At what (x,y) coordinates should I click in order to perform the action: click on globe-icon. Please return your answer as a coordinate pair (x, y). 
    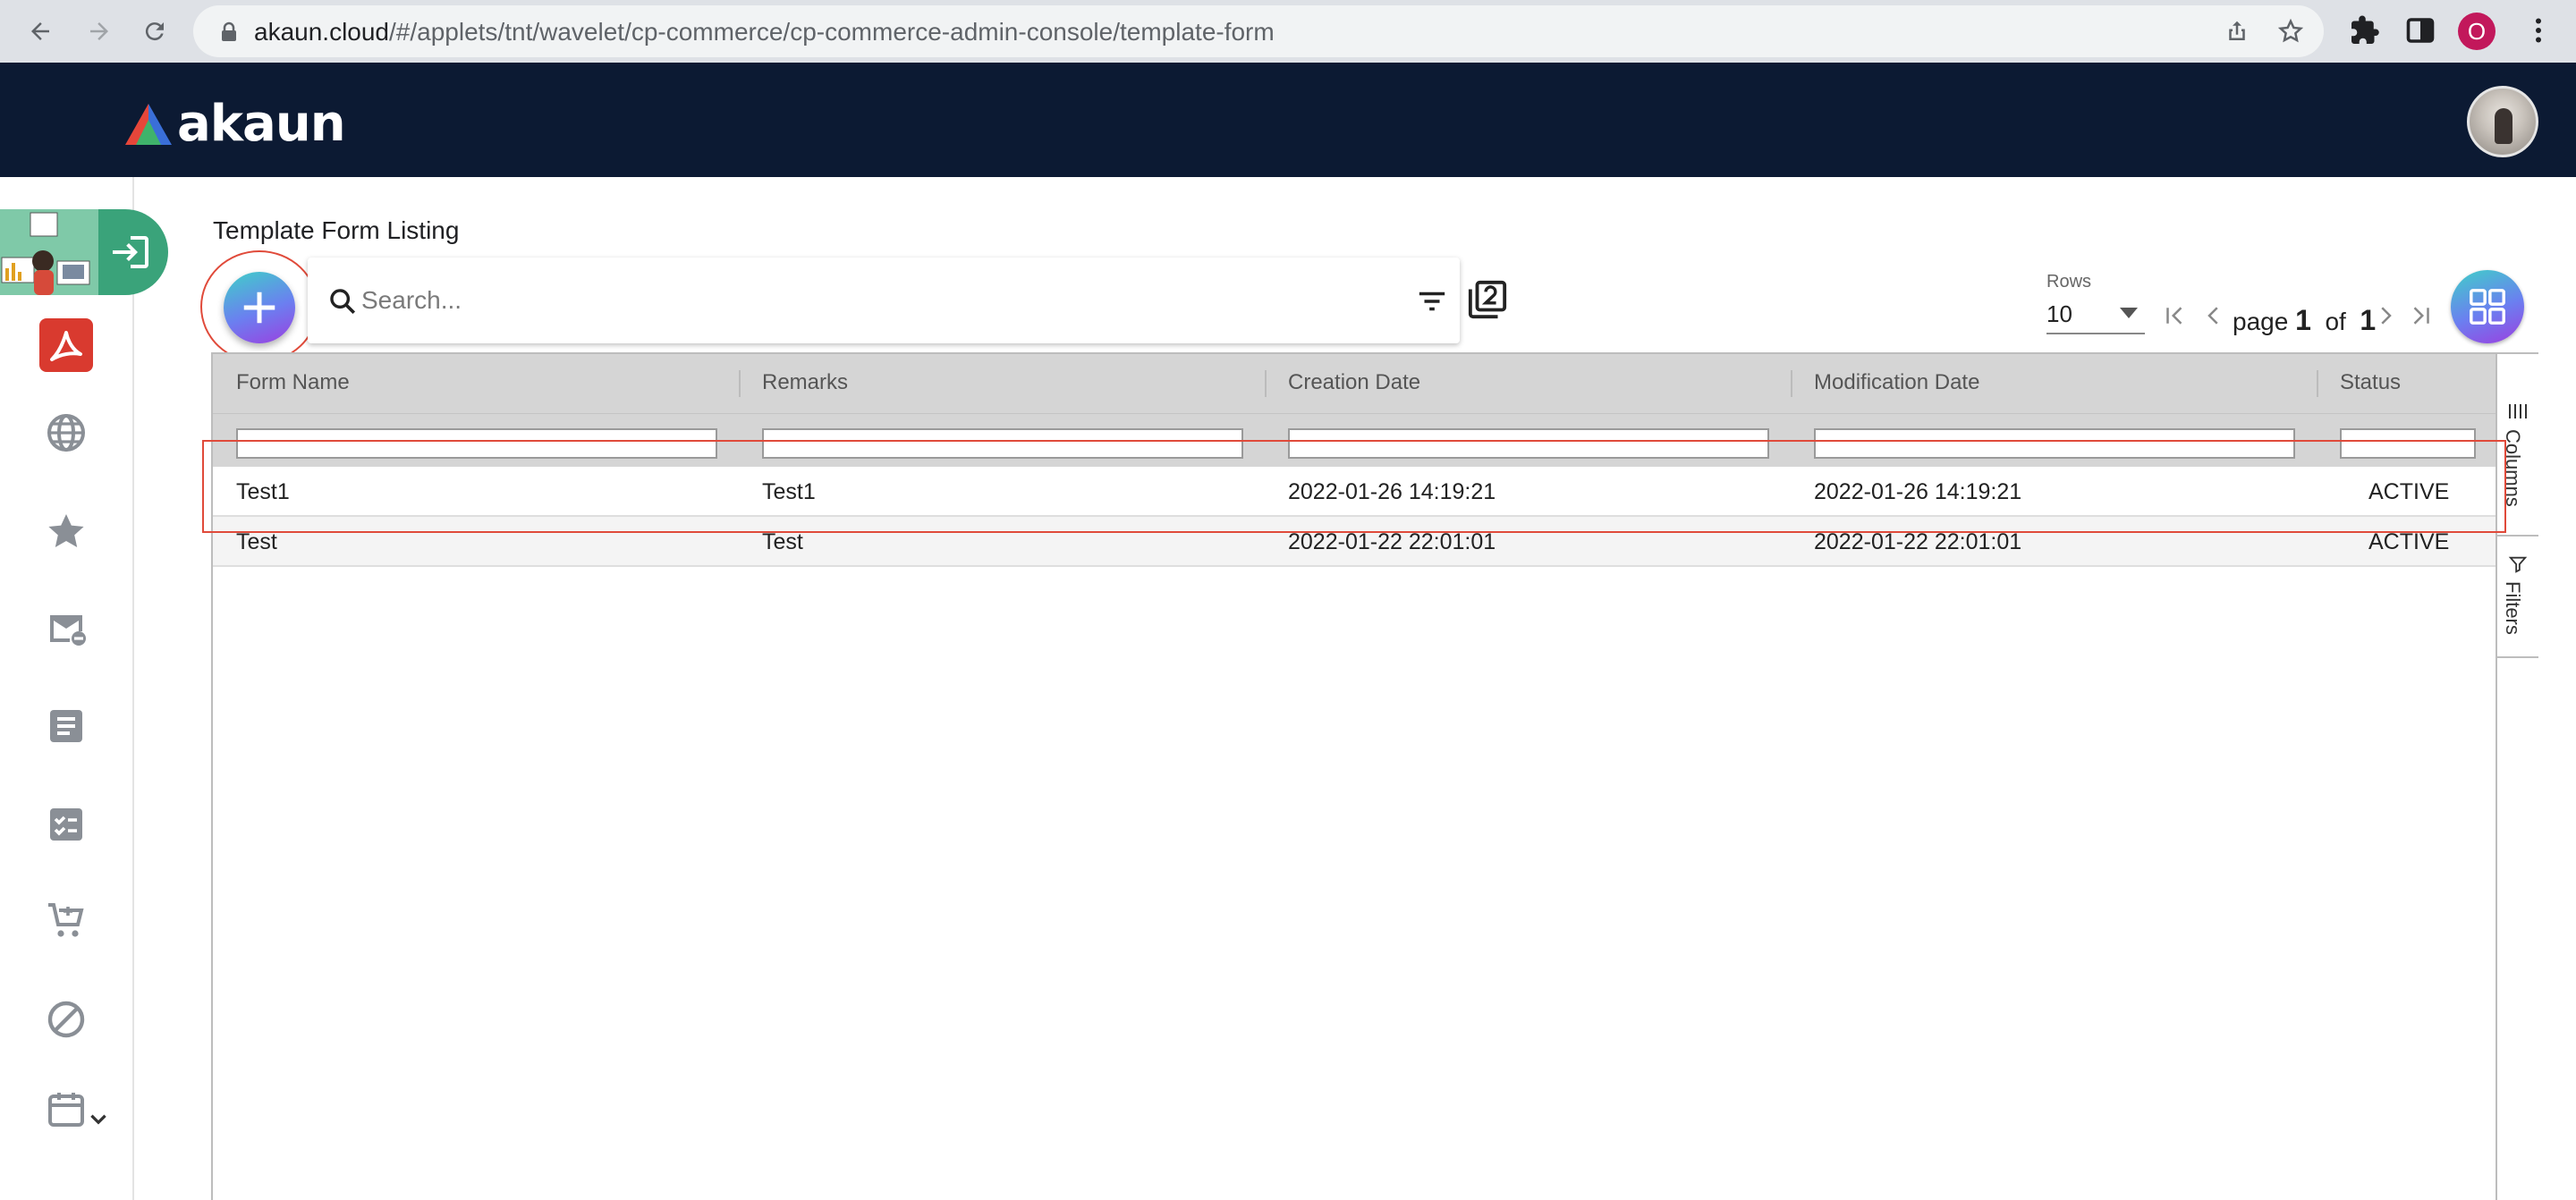
    Looking at the image, I should click on (66, 433).